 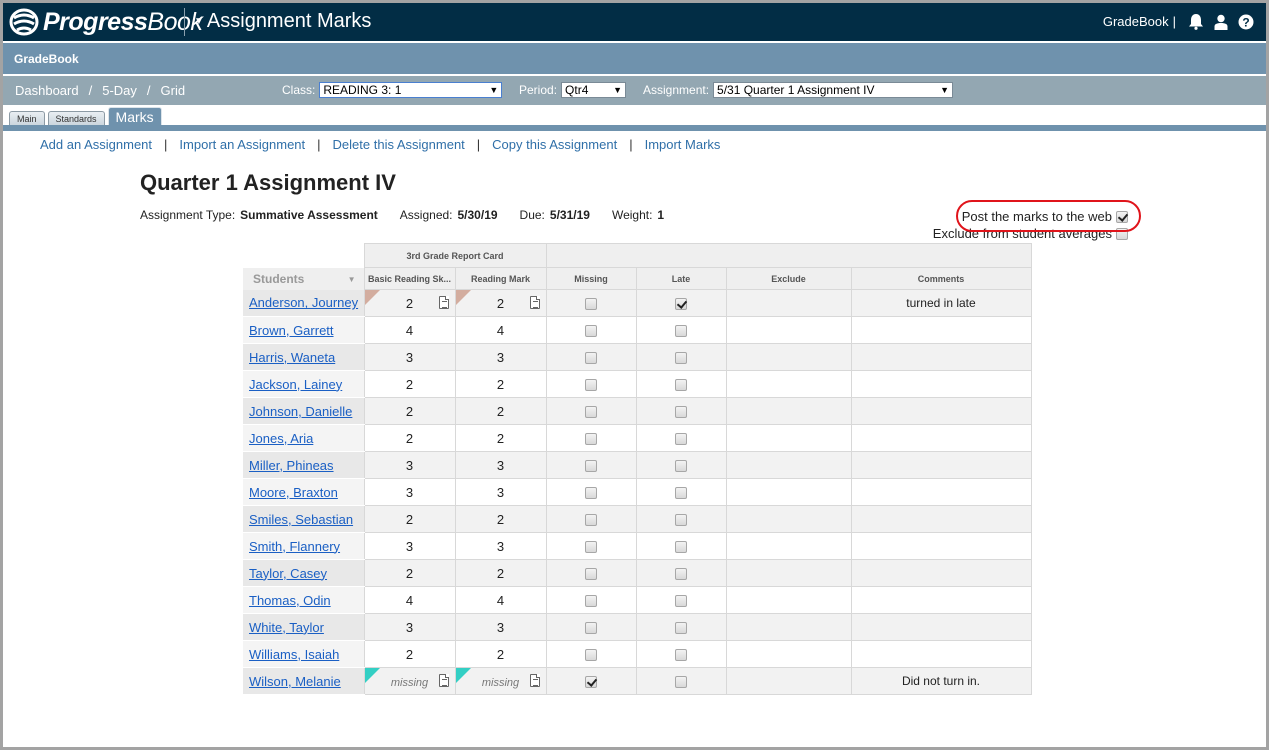 I want to click on student-link: Anderson, Journey, so click(x=303, y=302).